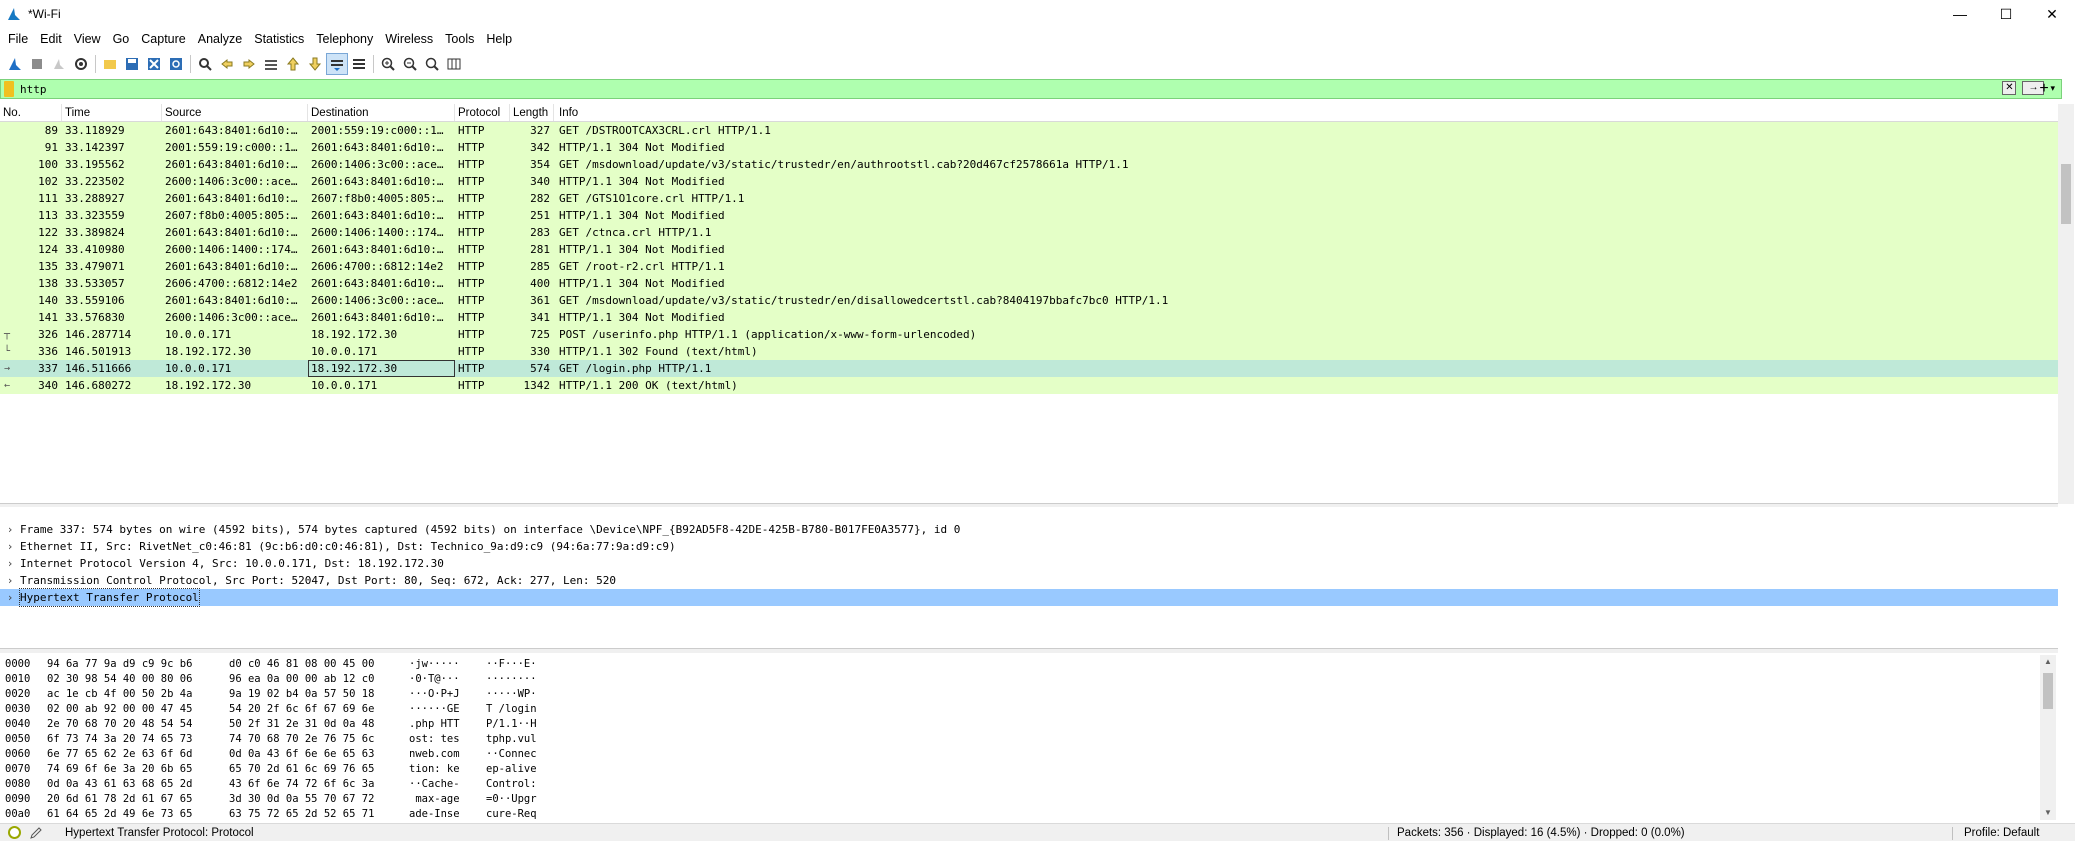  Describe the element at coordinates (337, 64) in the screenshot. I see `auto-scroll-icon` at that location.